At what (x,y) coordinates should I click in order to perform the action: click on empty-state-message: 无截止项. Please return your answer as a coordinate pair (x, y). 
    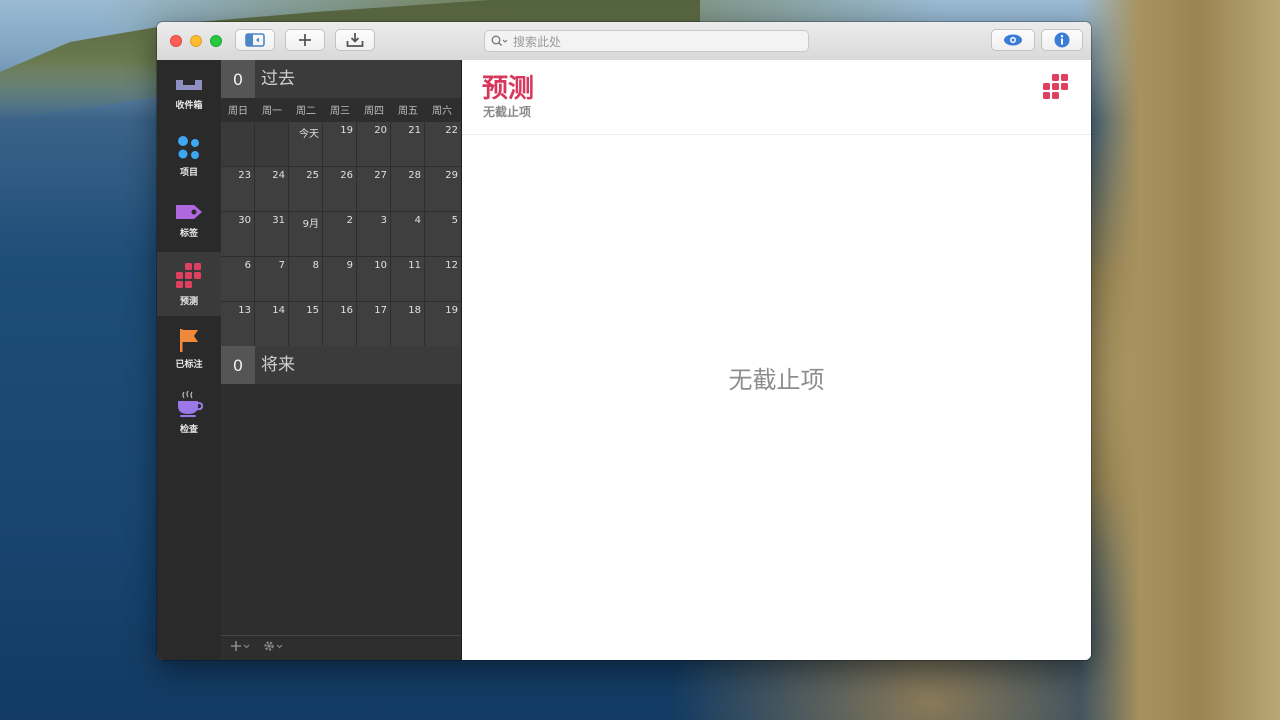
    Looking at the image, I should click on (776, 380).